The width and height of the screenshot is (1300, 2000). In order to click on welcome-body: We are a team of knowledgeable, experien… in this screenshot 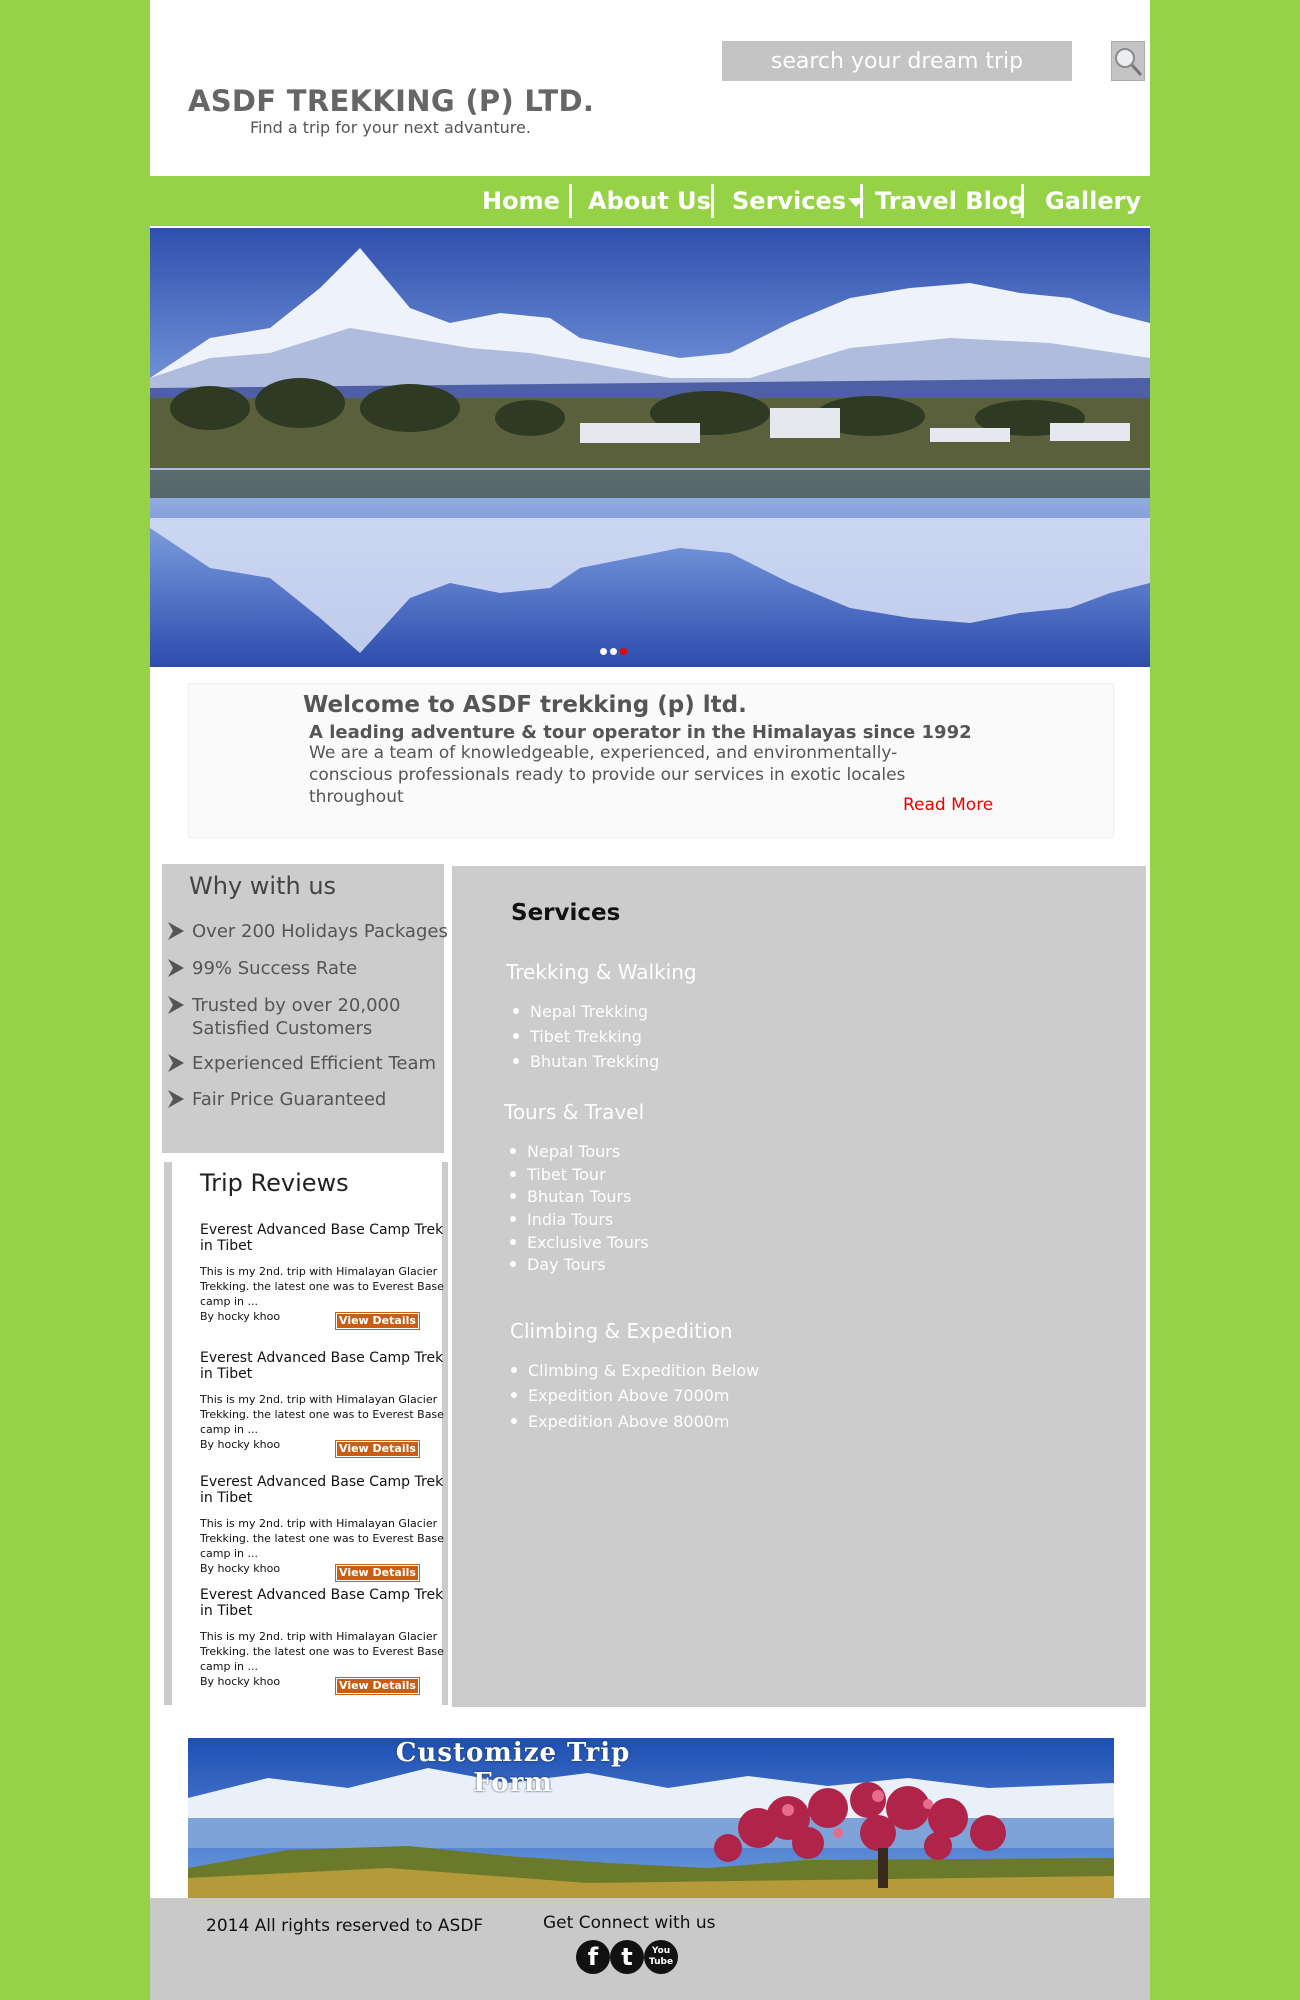, I will do `click(607, 775)`.